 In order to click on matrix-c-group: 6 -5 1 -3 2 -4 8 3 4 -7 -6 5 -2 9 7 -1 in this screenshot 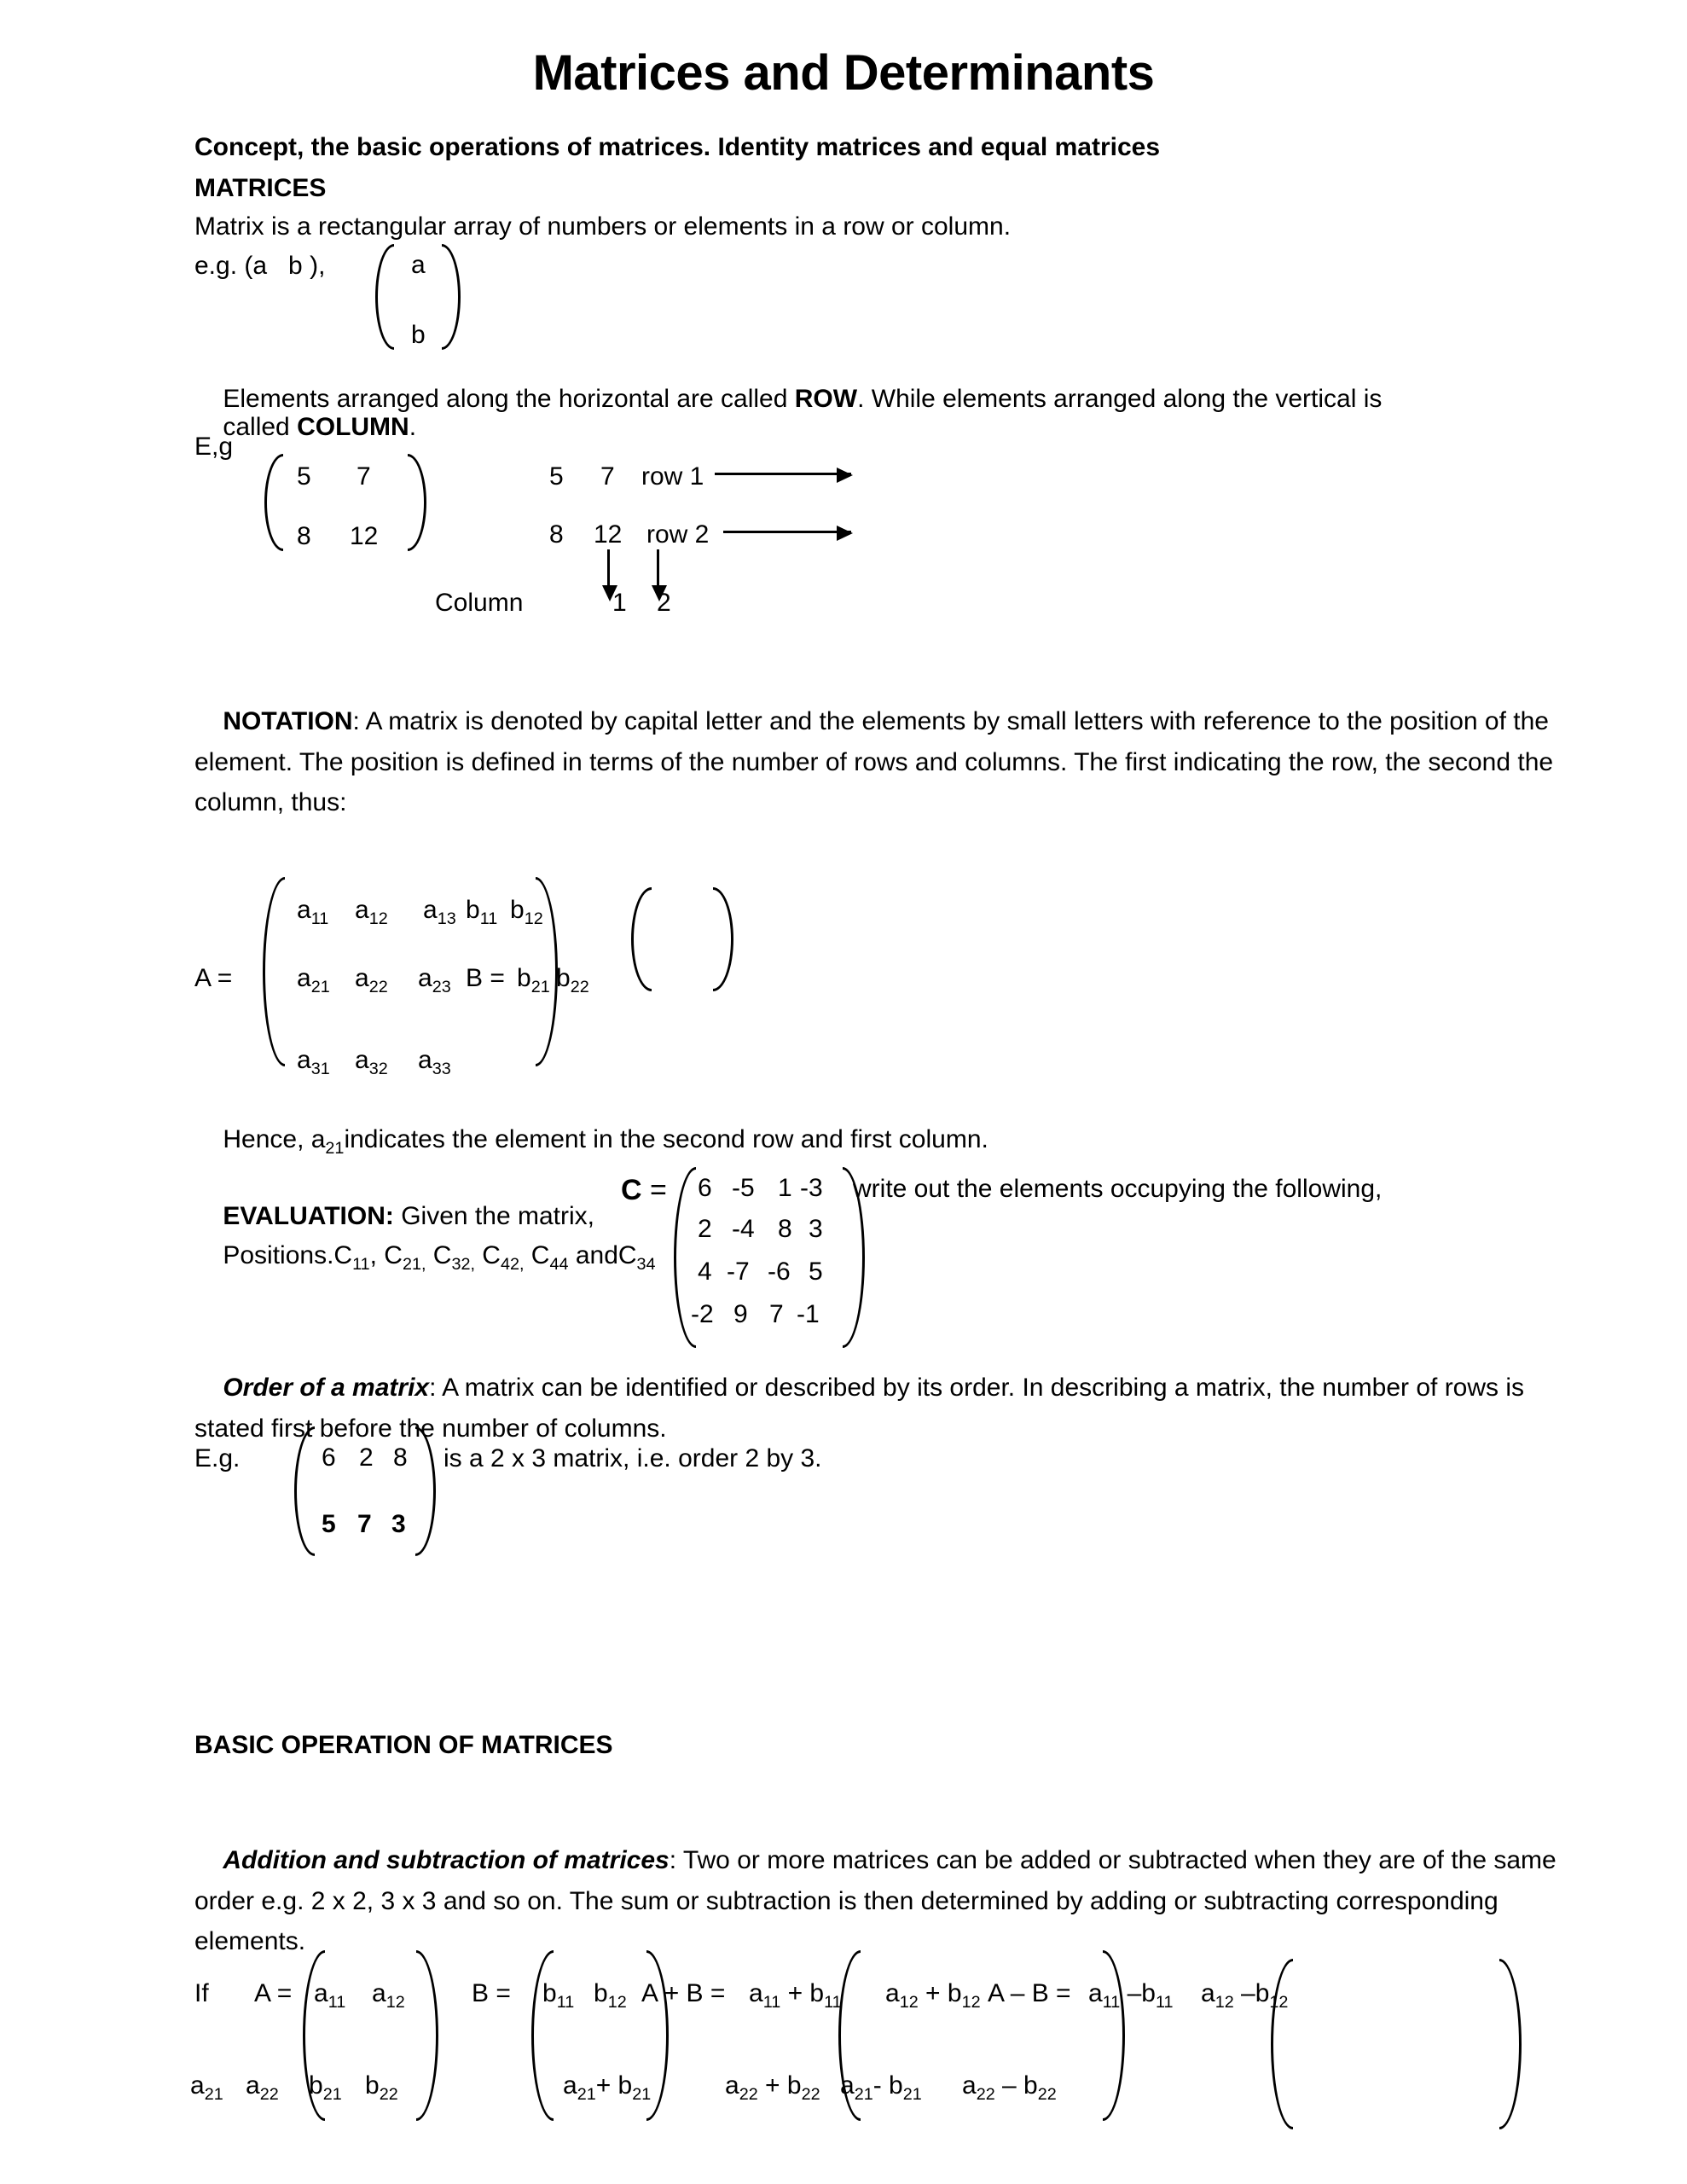, I will do `click(776, 1260)`.